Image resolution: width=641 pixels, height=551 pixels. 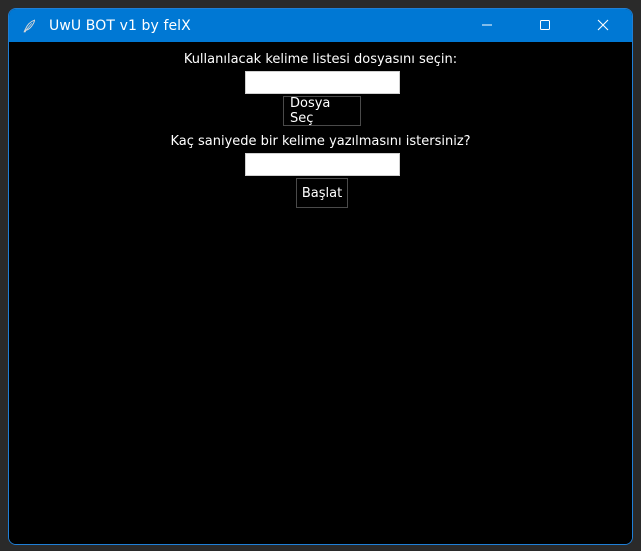 I want to click on close-icon, so click(x=603, y=25).